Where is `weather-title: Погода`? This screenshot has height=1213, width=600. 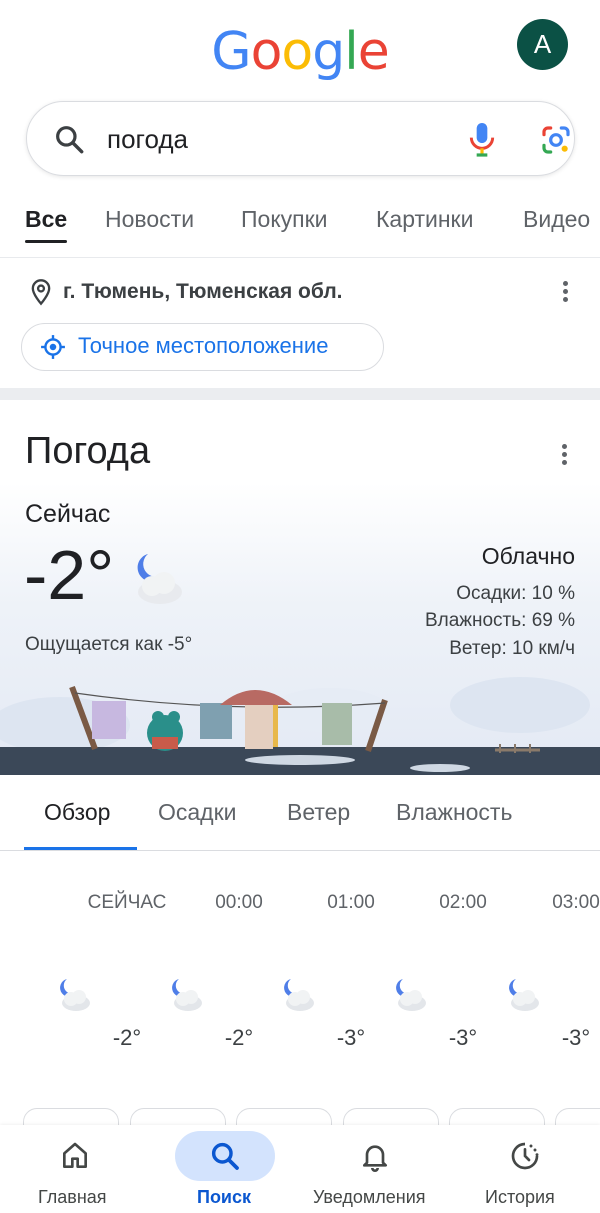 weather-title: Погода is located at coordinates (88, 451).